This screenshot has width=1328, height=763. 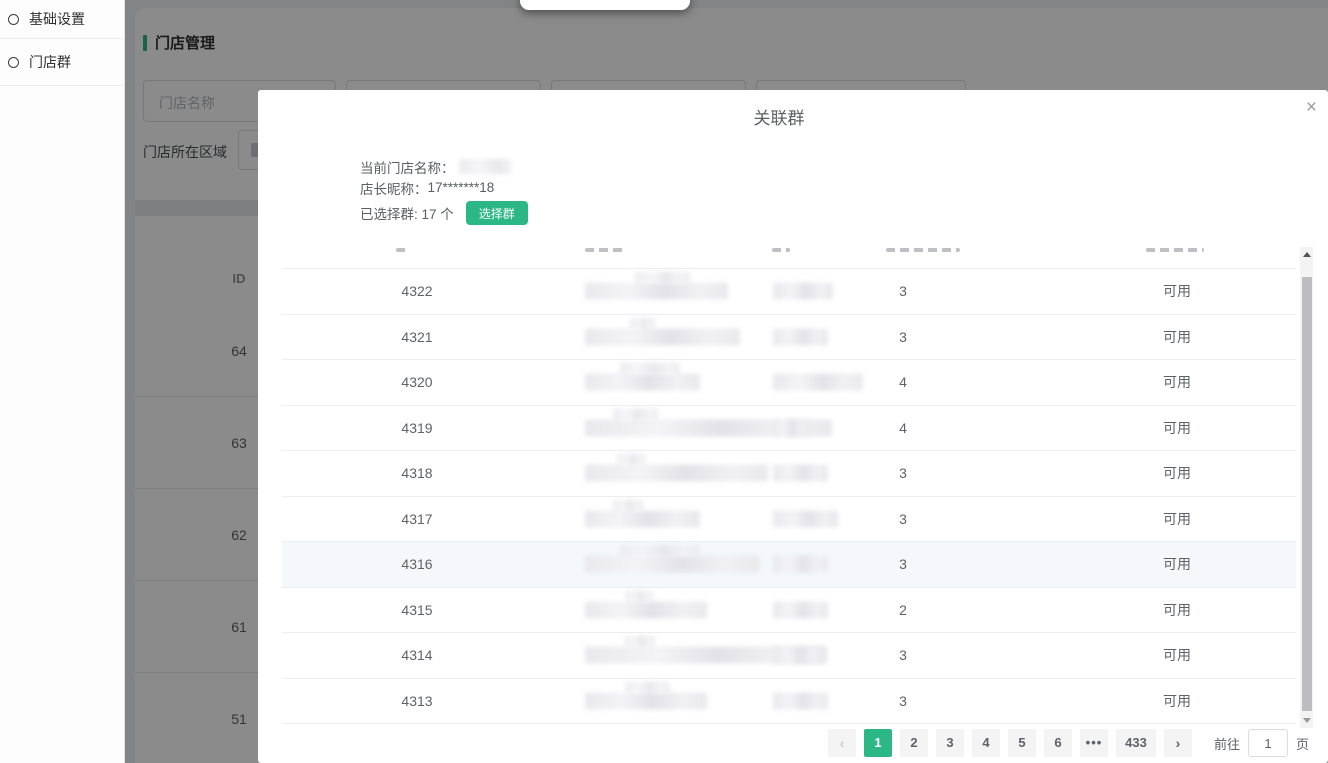 What do you see at coordinates (402, 250) in the screenshot?
I see `clipped-header-id` at bounding box center [402, 250].